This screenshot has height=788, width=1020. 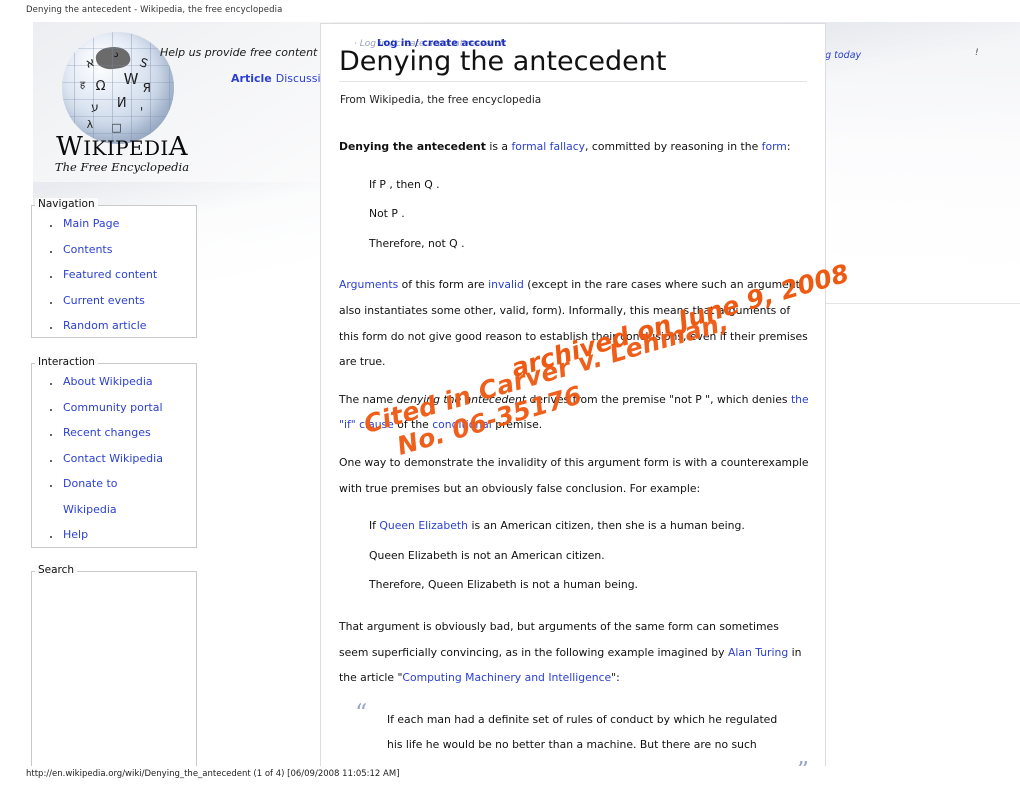 I want to click on wordmark-mid: IKIPEDI, so click(x=126, y=148).